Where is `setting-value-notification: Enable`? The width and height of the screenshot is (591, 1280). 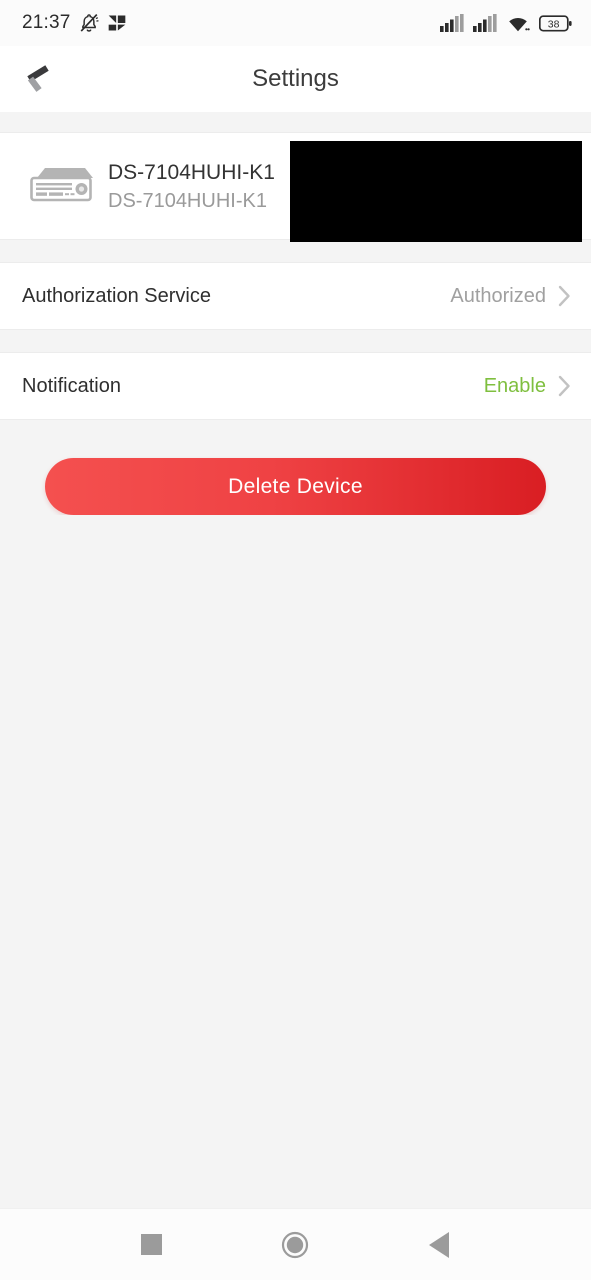
setting-value-notification: Enable is located at coordinates (514, 385).